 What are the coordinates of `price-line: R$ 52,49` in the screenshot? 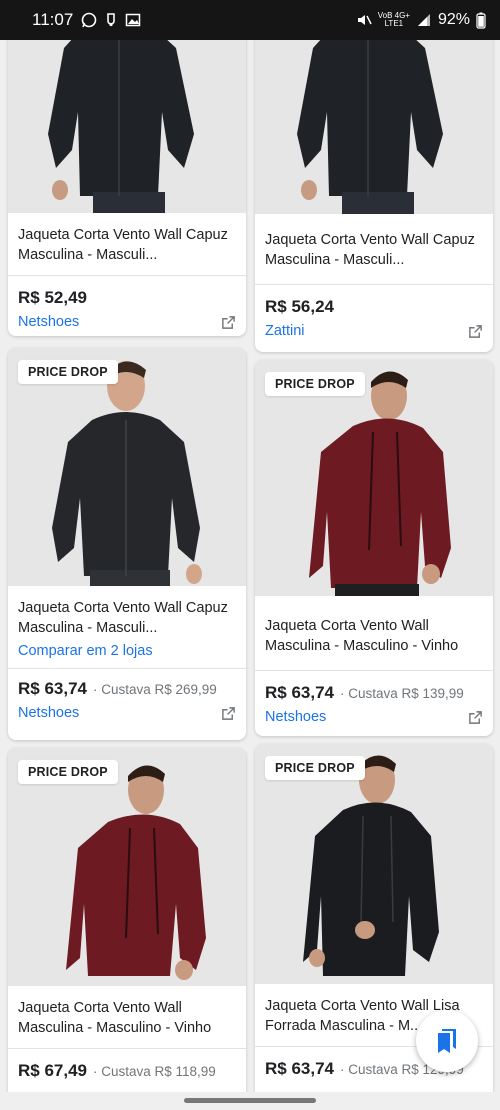 It's located at (127, 298).